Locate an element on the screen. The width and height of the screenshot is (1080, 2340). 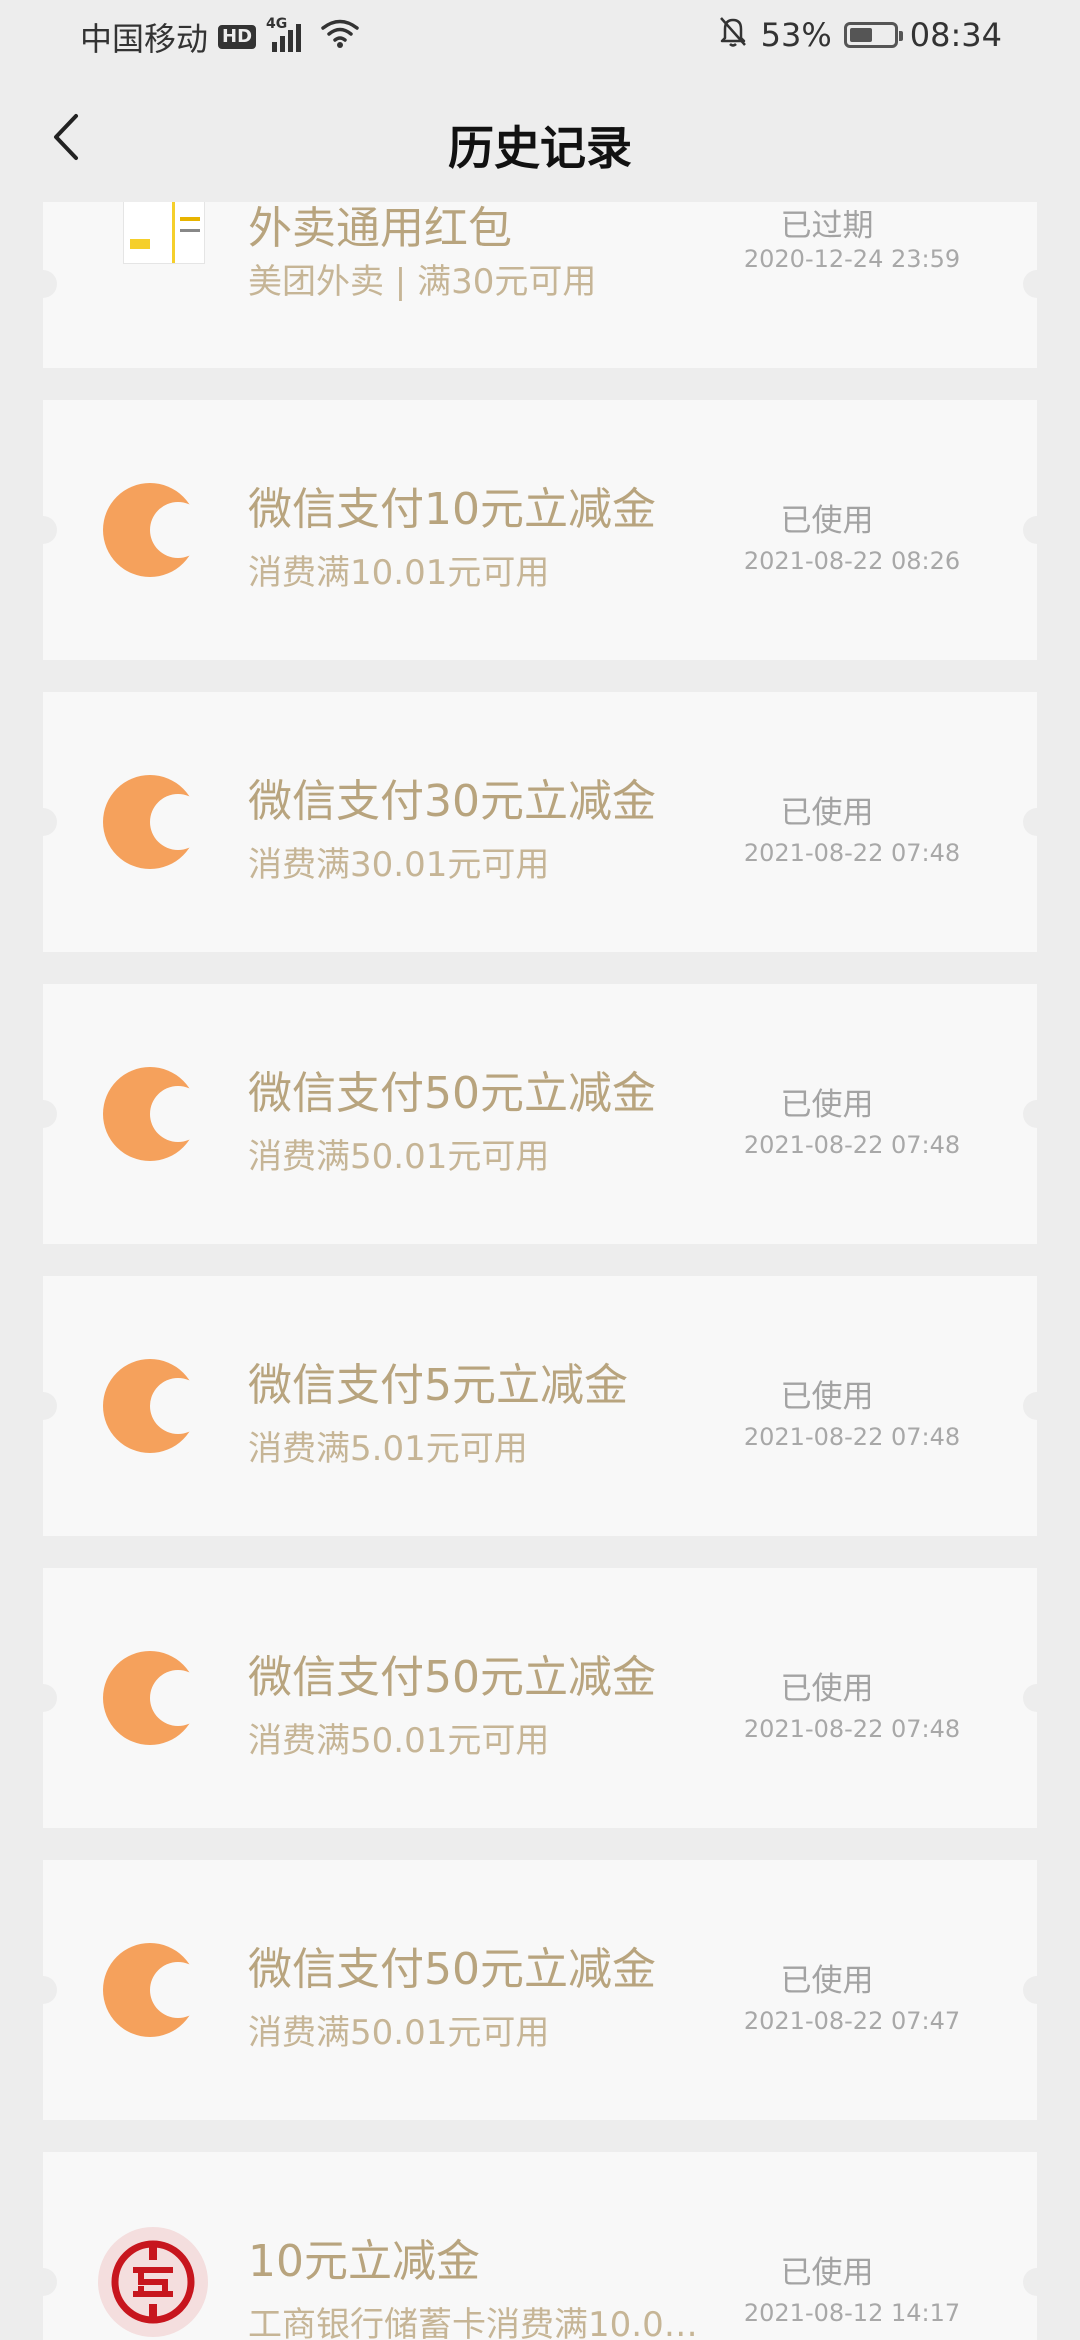
coupon-title: 外卖通用红包 is located at coordinates (380, 228).